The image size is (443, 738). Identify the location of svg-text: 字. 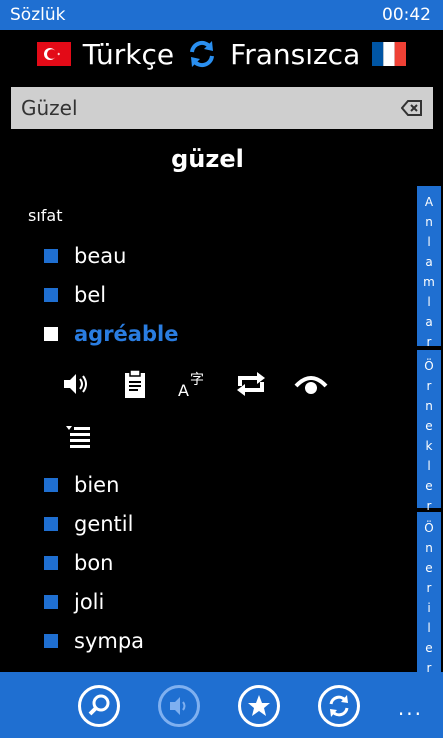
(197, 380).